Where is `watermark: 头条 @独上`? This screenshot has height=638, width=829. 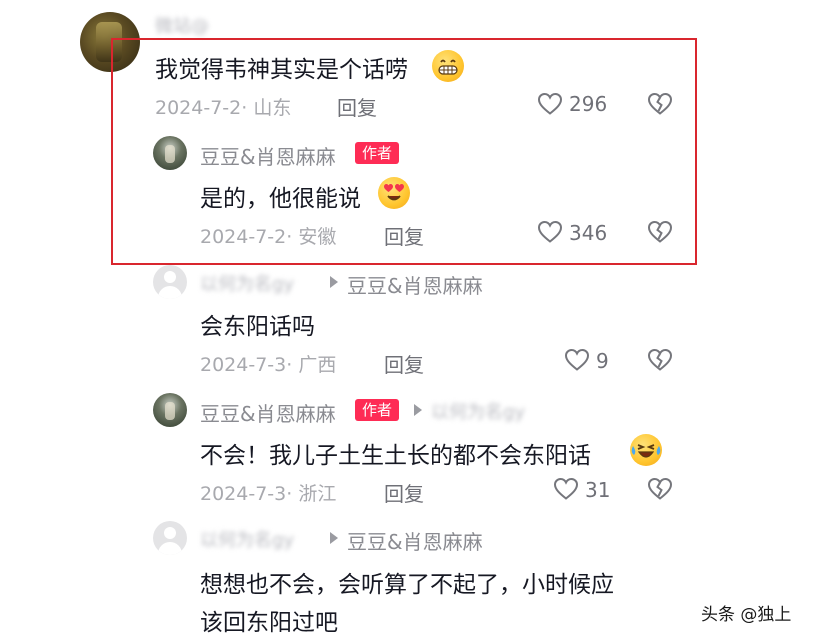
watermark: 头条 @独上 is located at coordinates (746, 615).